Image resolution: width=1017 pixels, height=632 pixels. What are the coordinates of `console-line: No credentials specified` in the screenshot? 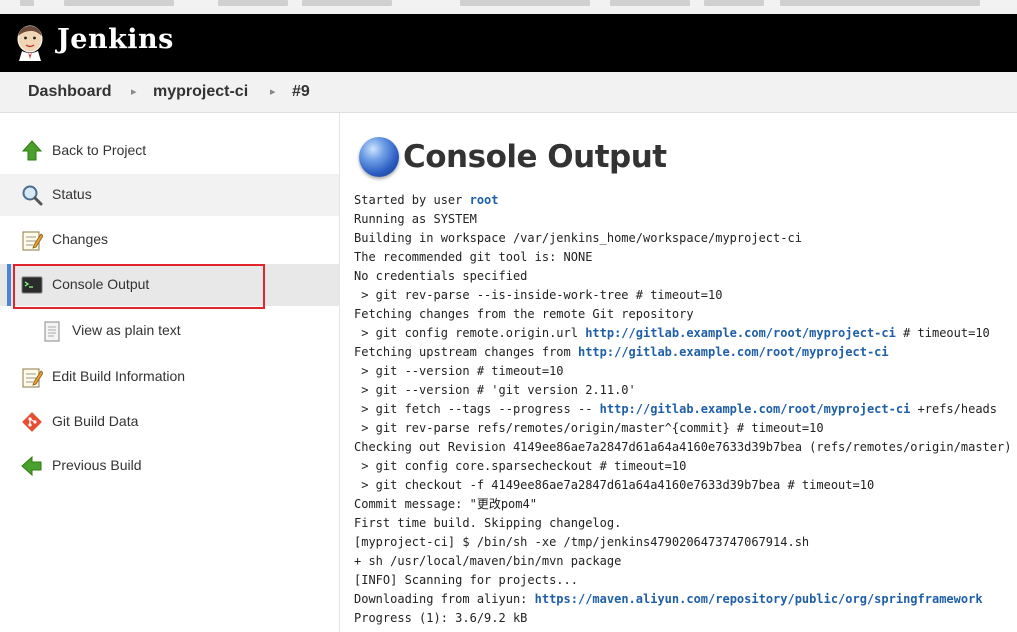 It's located at (441, 276).